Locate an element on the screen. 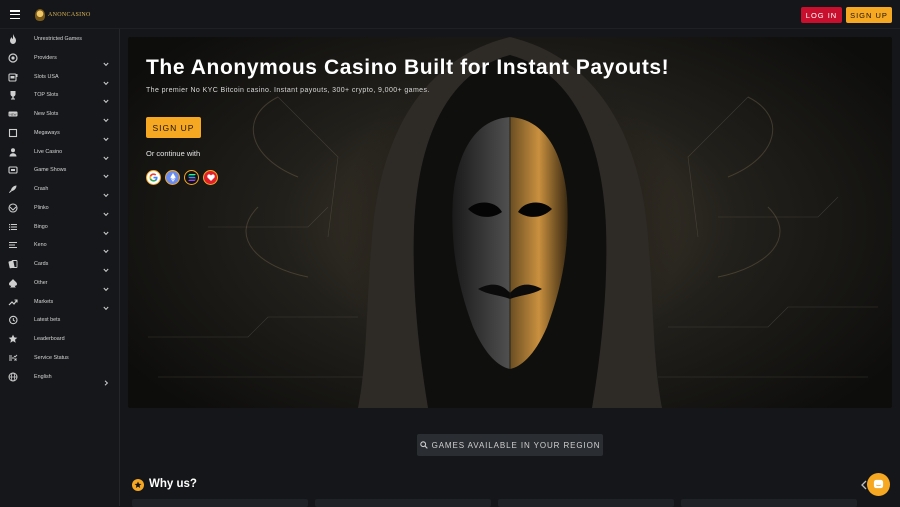  plinko-icon is located at coordinates (13, 208).